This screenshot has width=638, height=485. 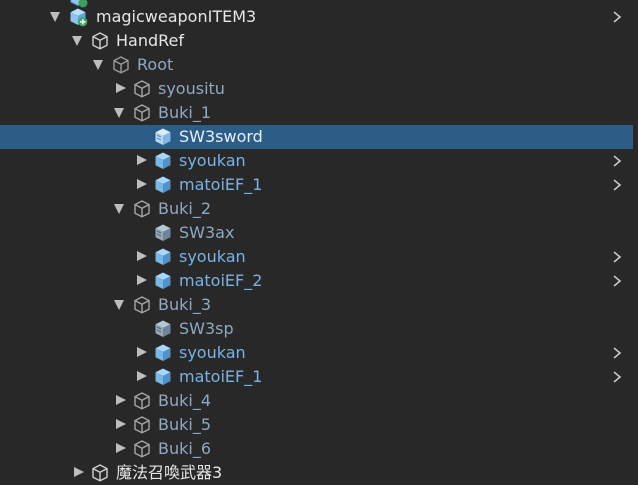 I want to click on hierarchy-row-syoukan-3: syoukan, so click(x=316, y=353).